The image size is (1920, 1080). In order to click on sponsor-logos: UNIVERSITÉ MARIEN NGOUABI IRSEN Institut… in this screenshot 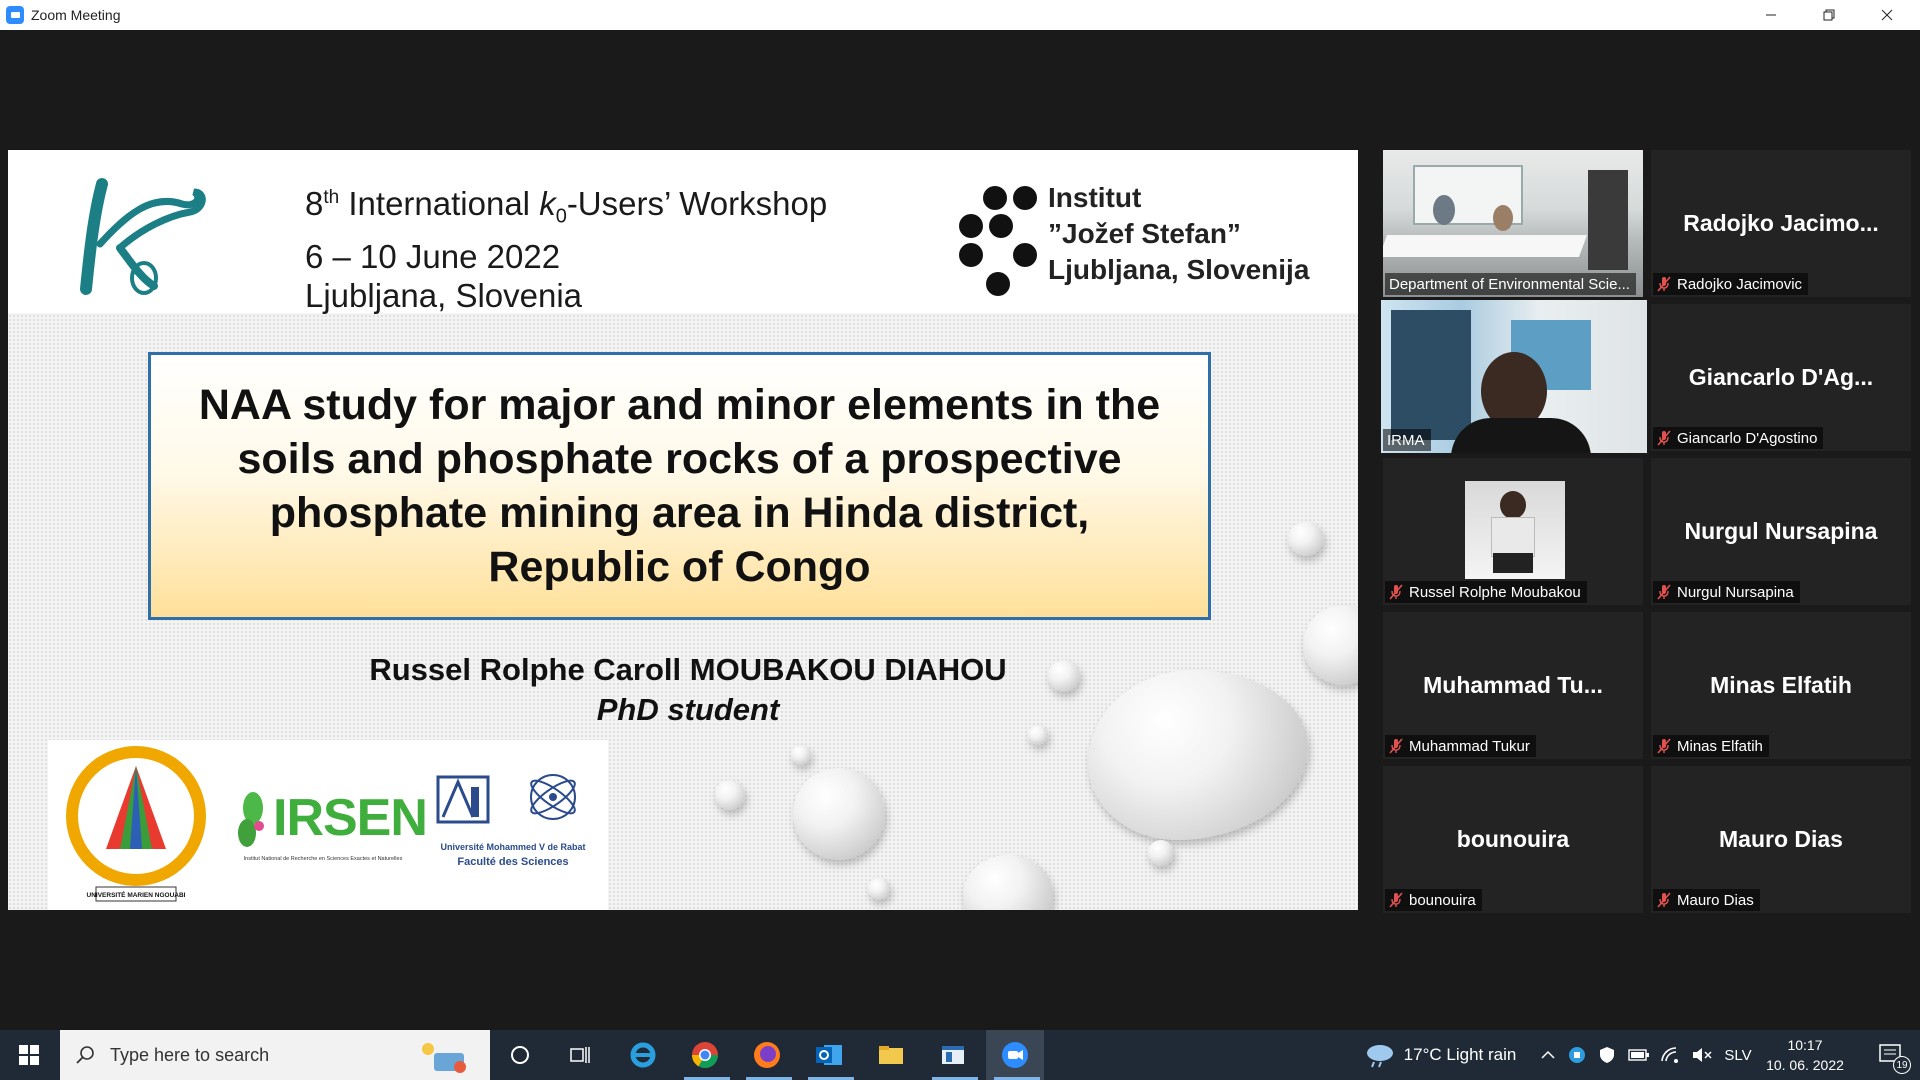, I will do `click(328, 825)`.